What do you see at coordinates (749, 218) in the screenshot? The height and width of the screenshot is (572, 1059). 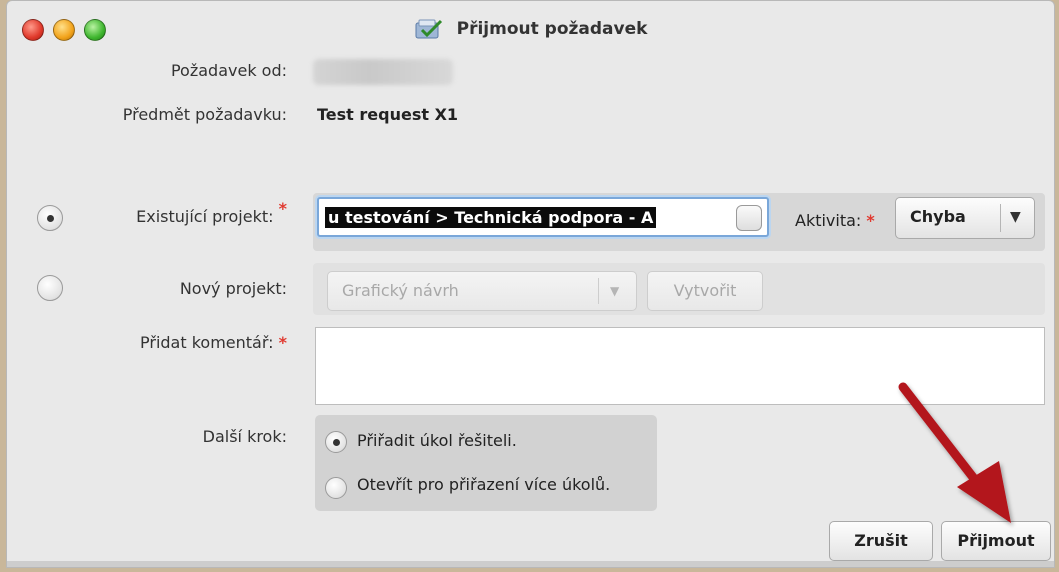 I see `existing-project-combo-button` at bounding box center [749, 218].